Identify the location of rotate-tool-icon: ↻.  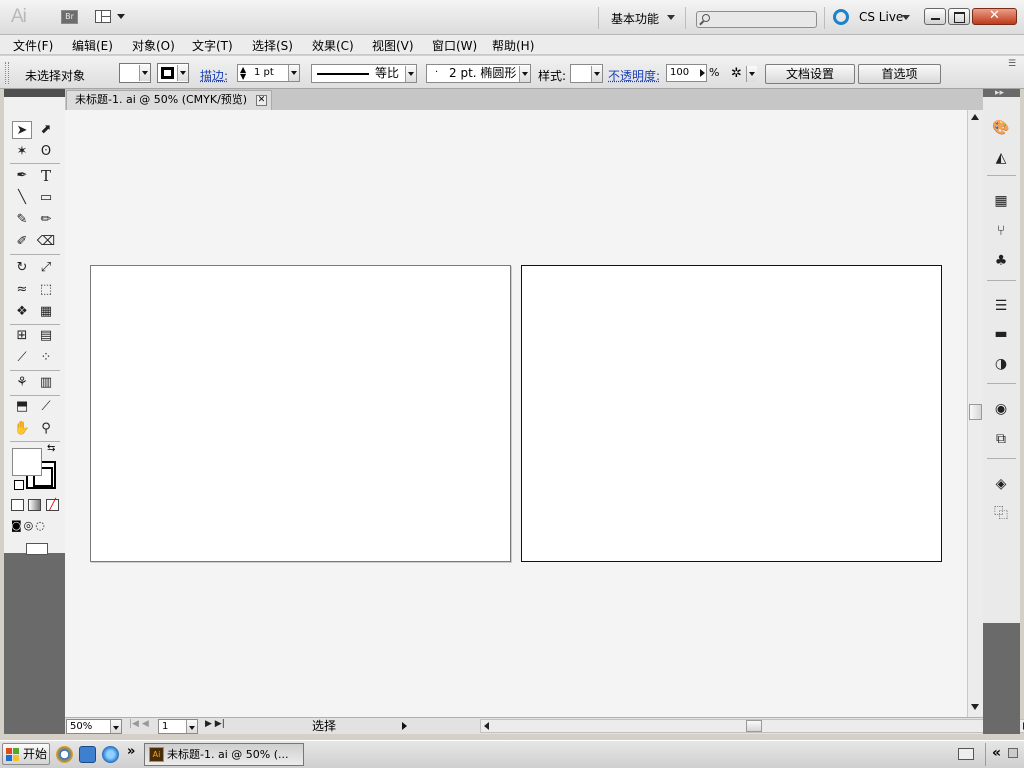
(22, 268).